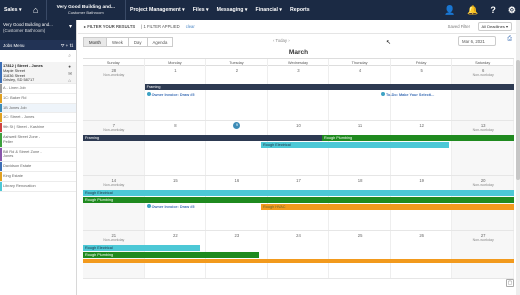  Describe the element at coordinates (494, 26) in the screenshot. I see `saved-filter-select: All Deadlines ▾` at that location.